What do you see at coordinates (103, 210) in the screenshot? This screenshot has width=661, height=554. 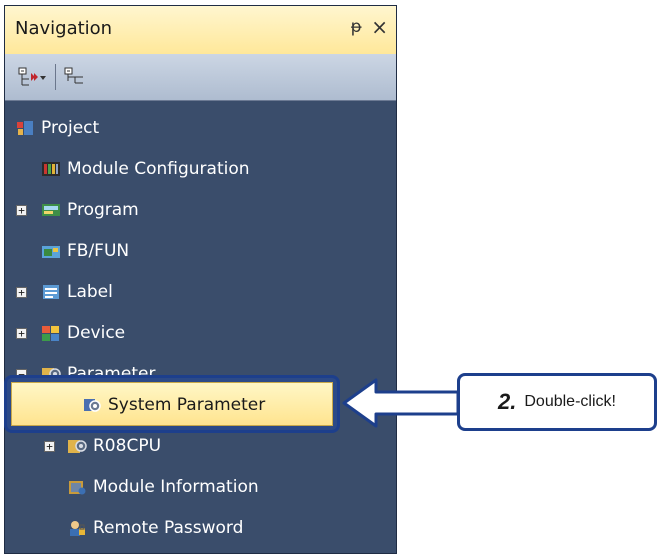 I see `tree-item-label: Program` at bounding box center [103, 210].